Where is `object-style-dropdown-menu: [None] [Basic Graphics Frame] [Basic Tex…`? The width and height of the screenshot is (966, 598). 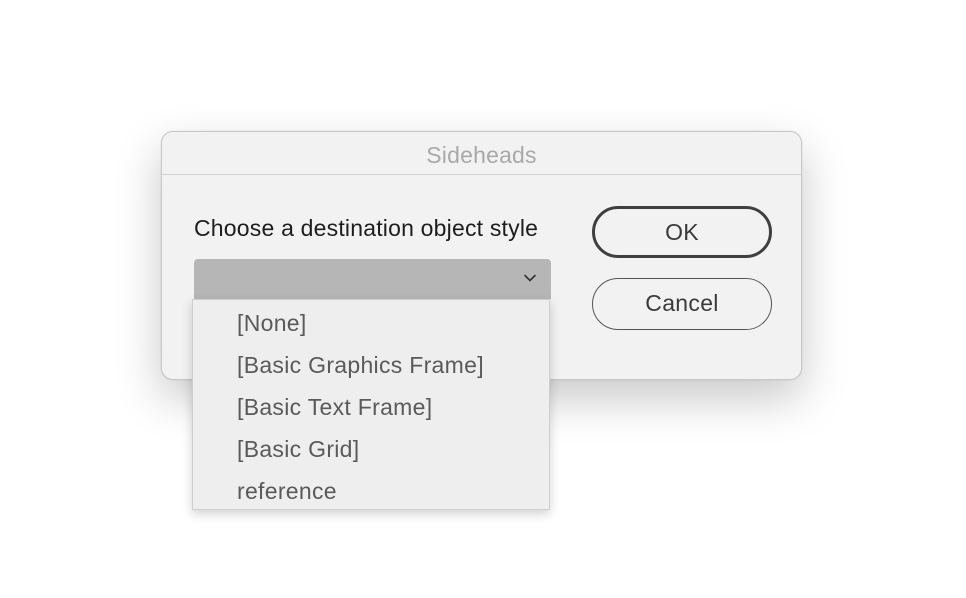
object-style-dropdown-menu: [None] [Basic Graphics Frame] [Basic Tex… is located at coordinates (371, 404).